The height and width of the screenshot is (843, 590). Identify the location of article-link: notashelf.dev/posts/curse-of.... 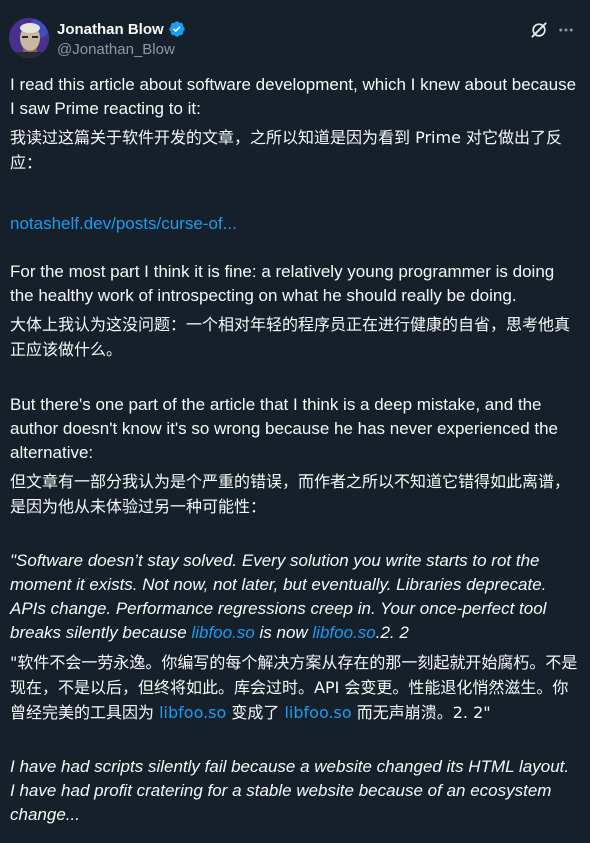
(123, 223).